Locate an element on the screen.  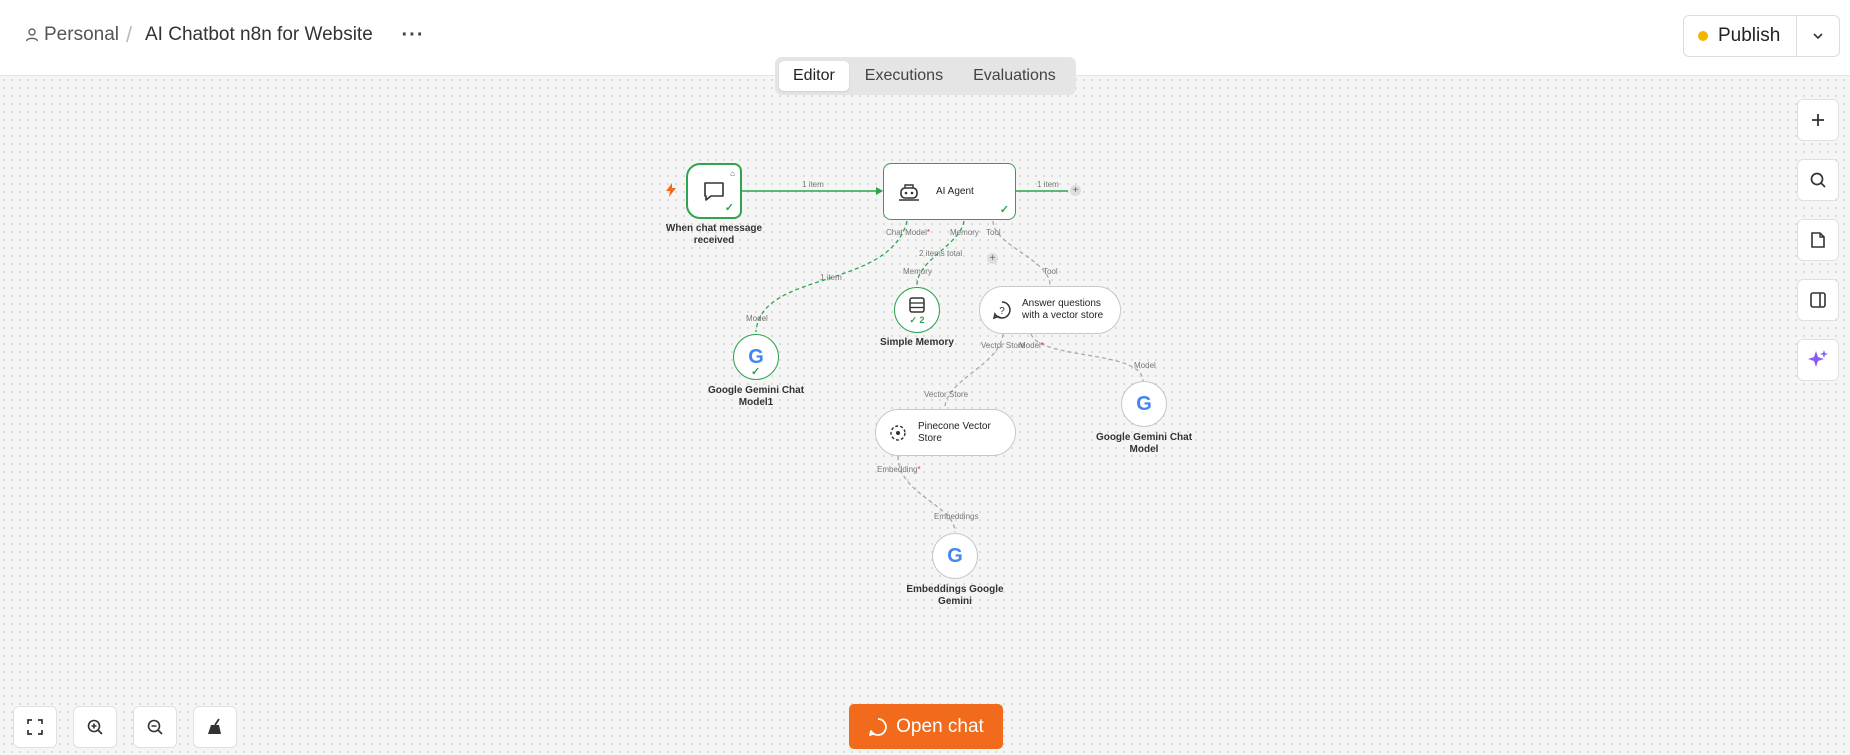
port-embeddings-in: Embeddings is located at coordinates (956, 516).